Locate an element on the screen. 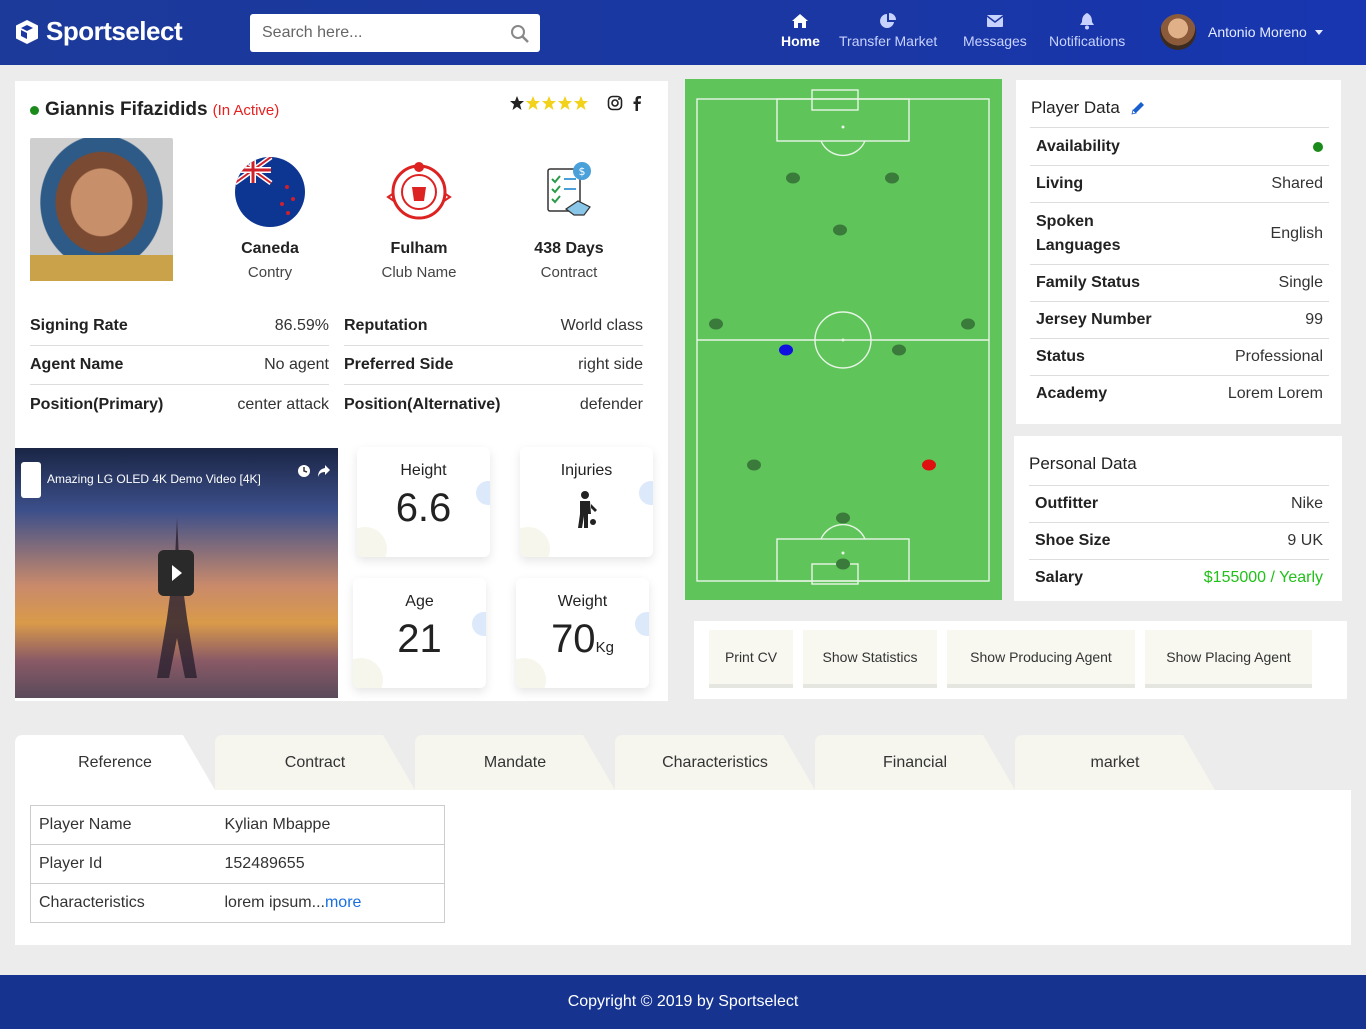 Image resolution: width=1366 pixels, height=1029 pixels. video-player: Amazing LG OLED 4K Demo Video [4K] is located at coordinates (176, 573).